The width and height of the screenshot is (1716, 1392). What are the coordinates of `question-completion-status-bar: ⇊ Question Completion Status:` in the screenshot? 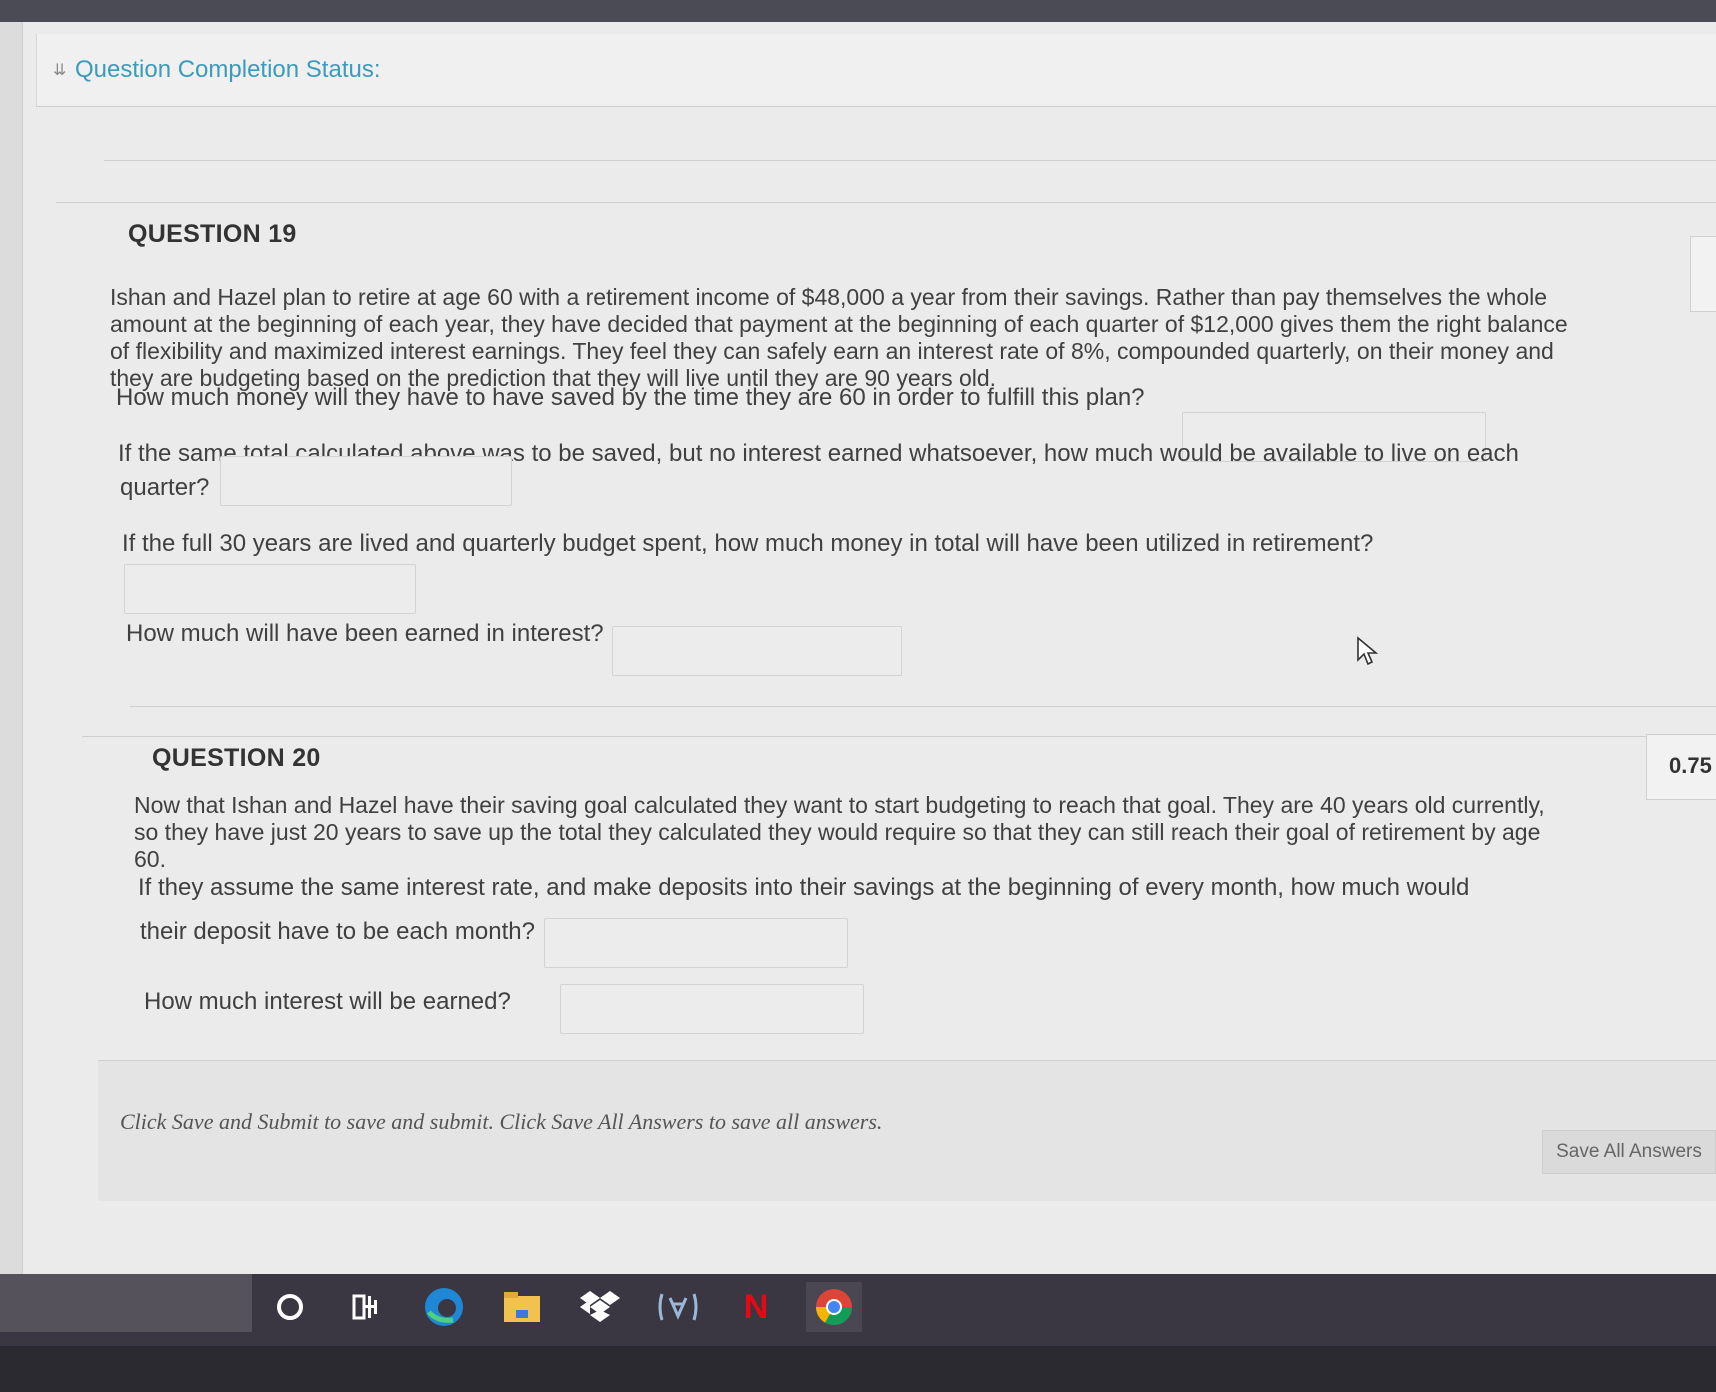 It's located at (876, 70).